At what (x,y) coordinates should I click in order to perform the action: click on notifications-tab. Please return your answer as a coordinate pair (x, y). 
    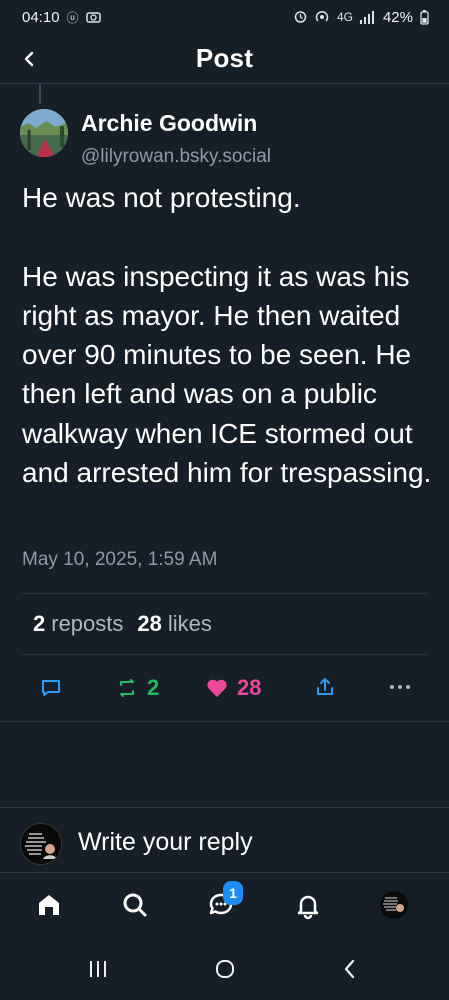
    Looking at the image, I should click on (308, 905).